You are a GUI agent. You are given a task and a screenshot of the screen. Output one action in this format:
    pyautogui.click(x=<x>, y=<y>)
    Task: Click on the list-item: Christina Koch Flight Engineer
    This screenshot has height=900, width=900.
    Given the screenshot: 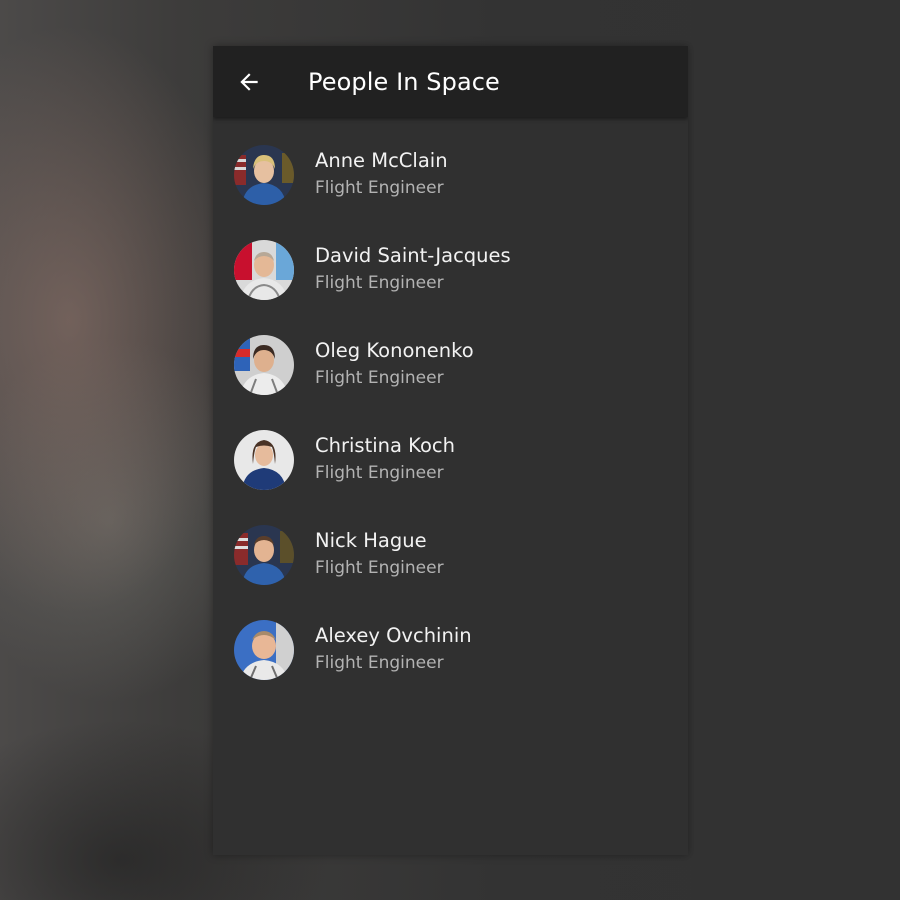 What is the action you would take?
    pyautogui.click(x=450, y=459)
    